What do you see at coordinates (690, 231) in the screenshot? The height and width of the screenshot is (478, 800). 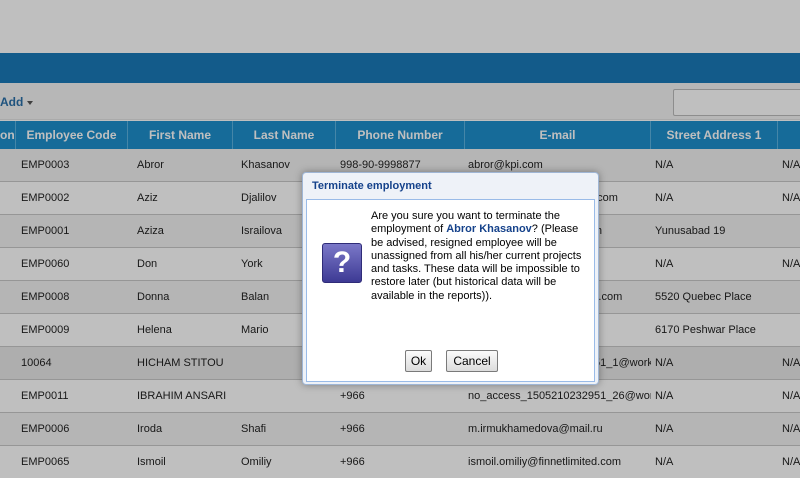 I see `table-cell: Yunusabad 19` at bounding box center [690, 231].